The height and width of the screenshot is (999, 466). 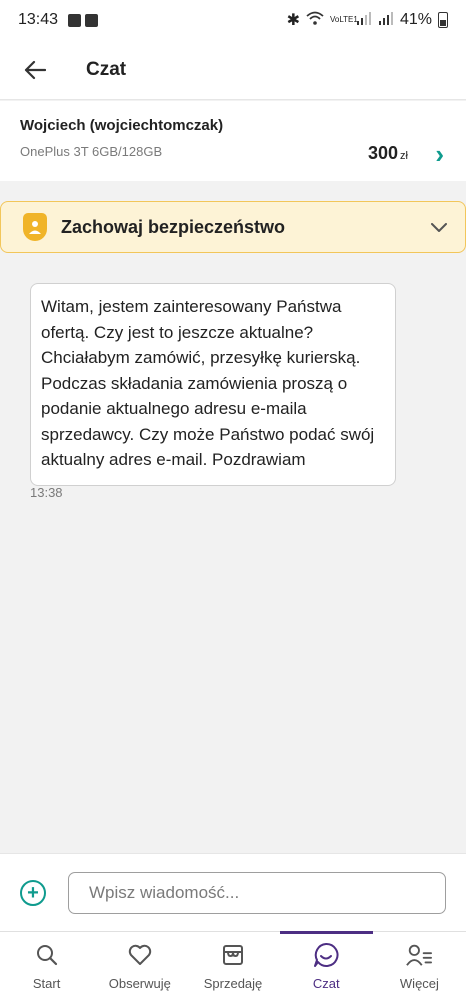 What do you see at coordinates (326, 955) in the screenshot?
I see `chat-icon` at bounding box center [326, 955].